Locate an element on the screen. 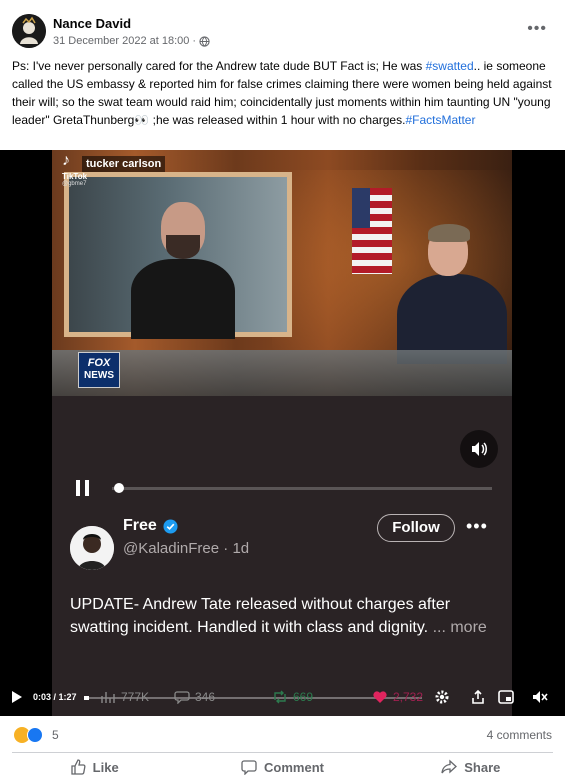  fox-news-logo: FOX NEWS is located at coordinates (99, 370).